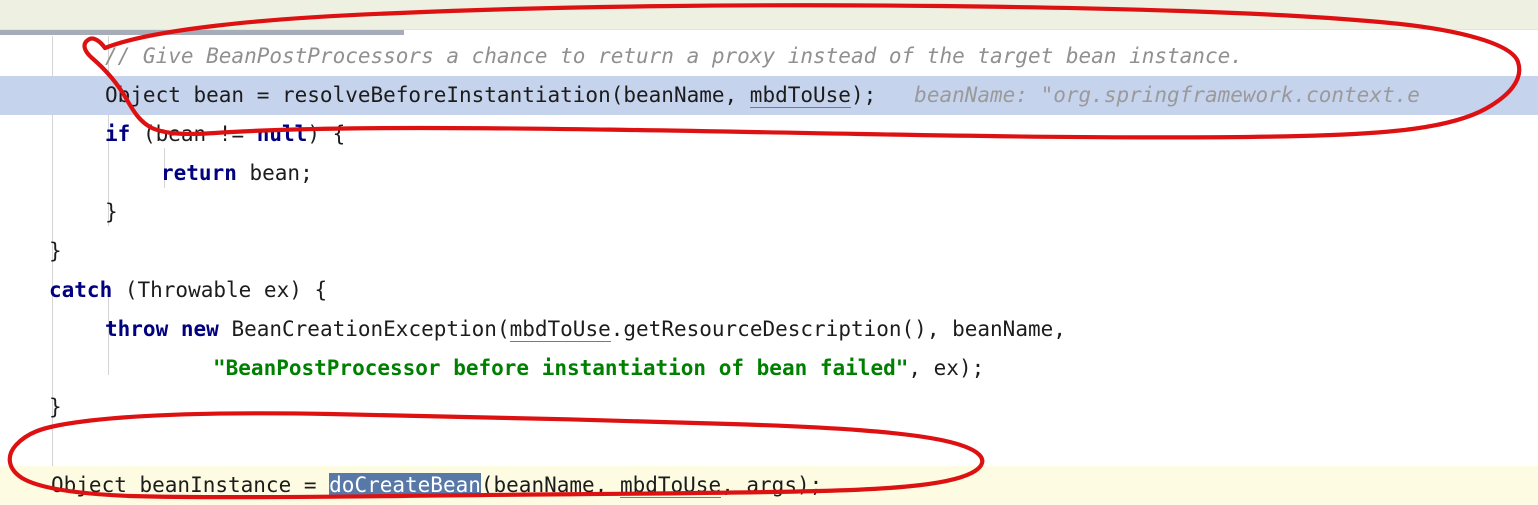 This screenshot has width=1538, height=505. I want to click on line-resolve-before-instantiation-seg-2: );, so click(863, 95).